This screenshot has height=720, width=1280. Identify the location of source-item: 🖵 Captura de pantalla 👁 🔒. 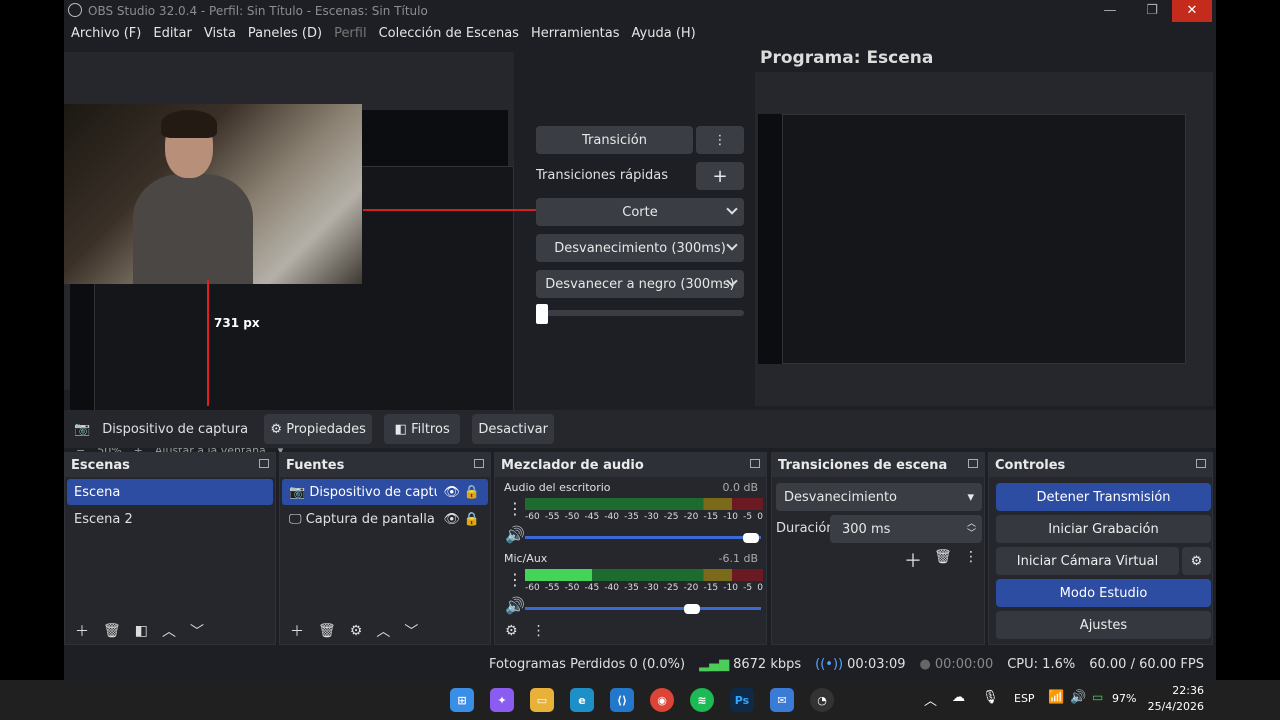
(385, 519).